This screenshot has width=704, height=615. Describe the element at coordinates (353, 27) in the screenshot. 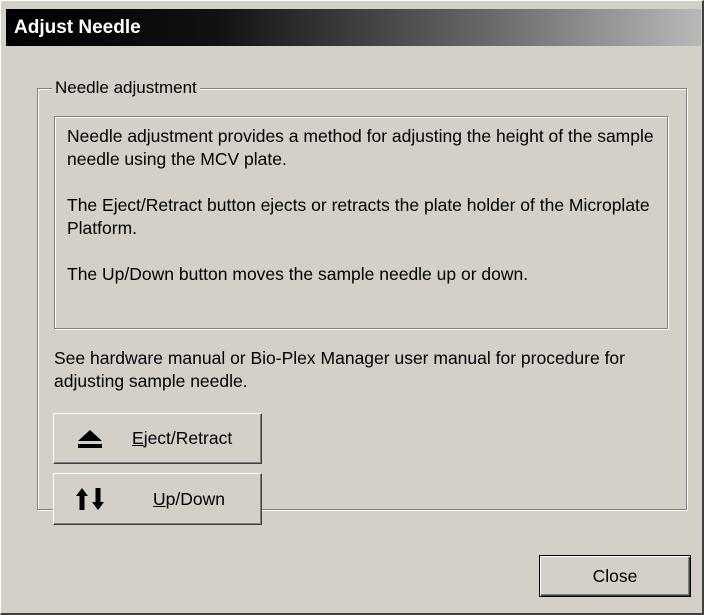

I see `title-bar: Adjust Needle` at that location.